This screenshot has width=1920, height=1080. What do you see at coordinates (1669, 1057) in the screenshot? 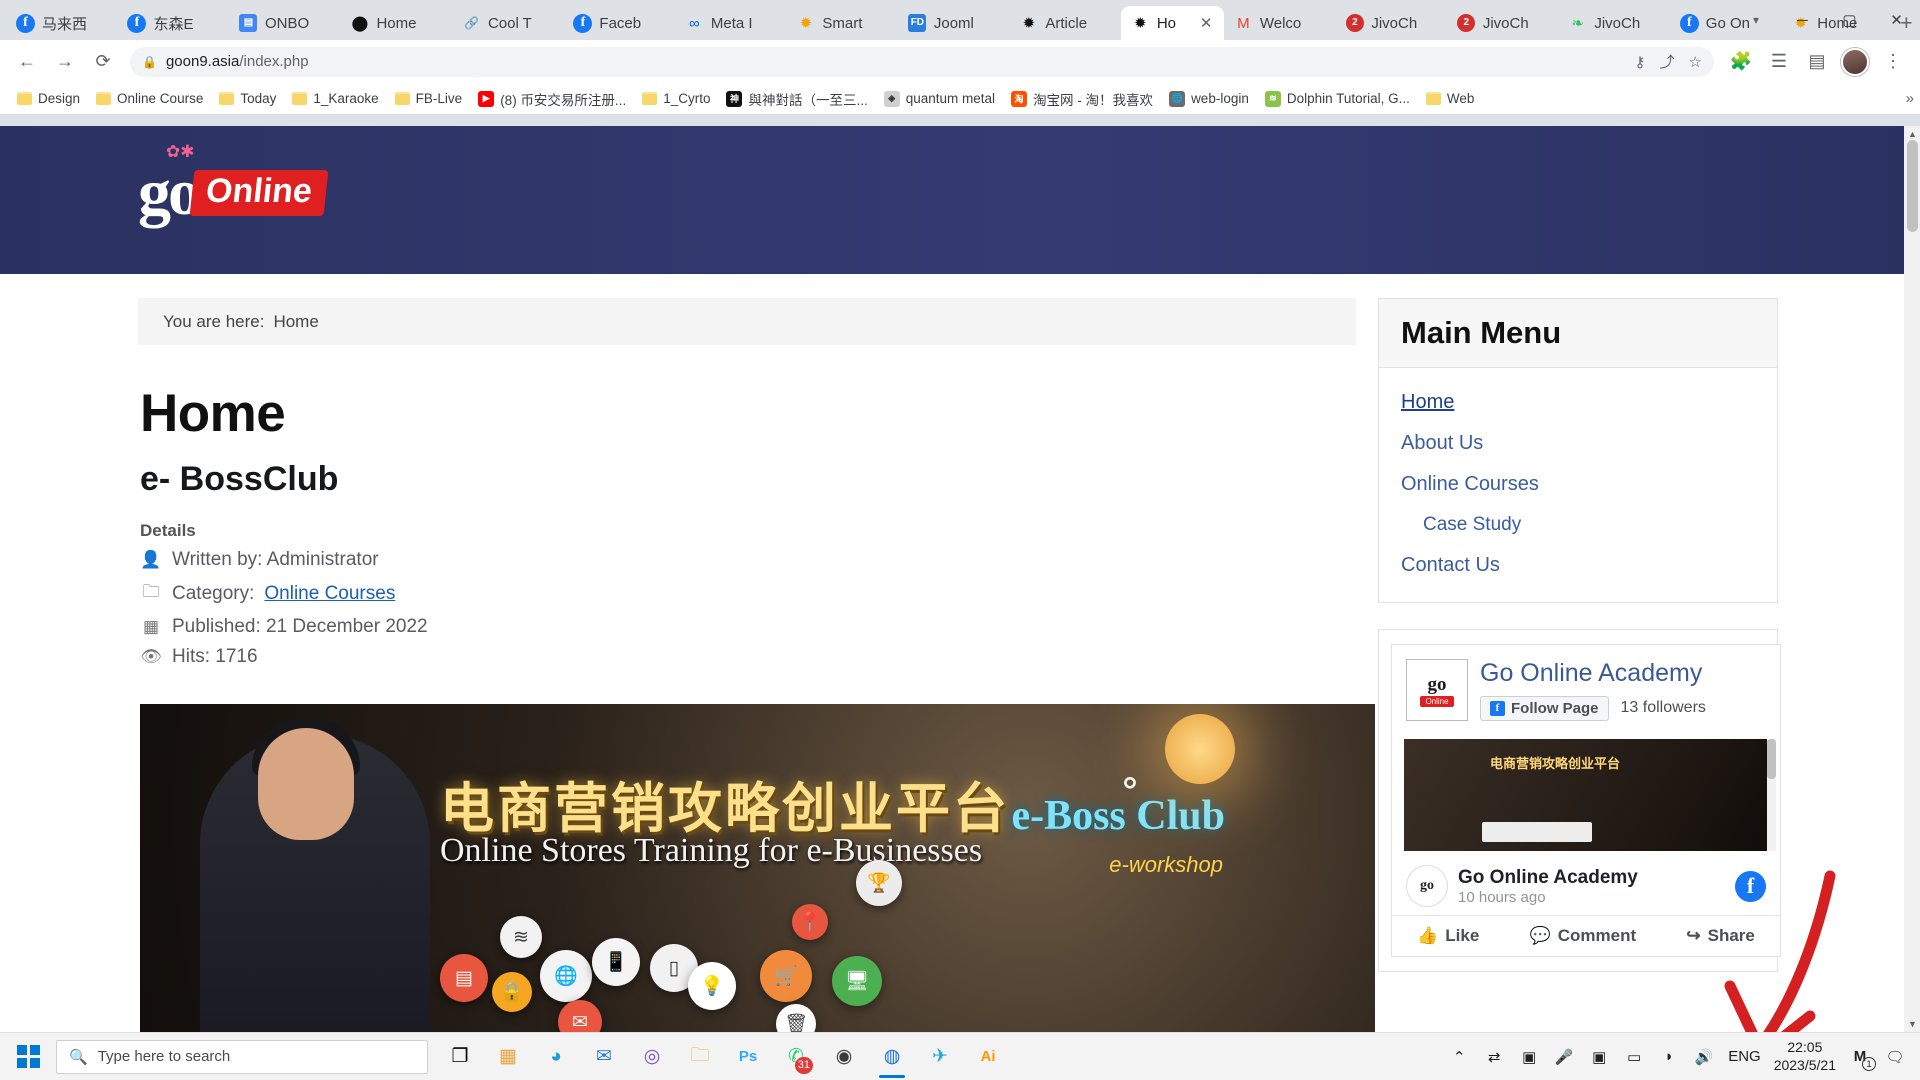
I see `wifi-icon: ◗` at bounding box center [1669, 1057].